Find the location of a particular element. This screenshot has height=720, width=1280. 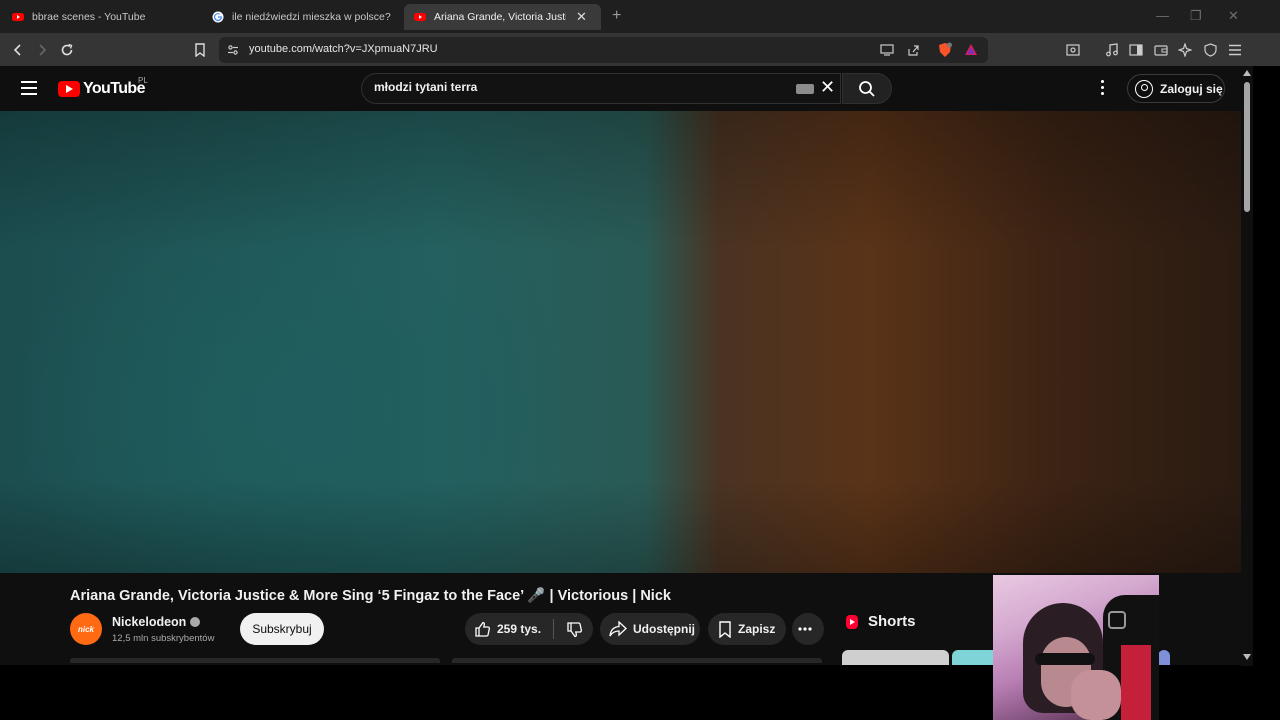

site-settings-icon is located at coordinates (233, 50).